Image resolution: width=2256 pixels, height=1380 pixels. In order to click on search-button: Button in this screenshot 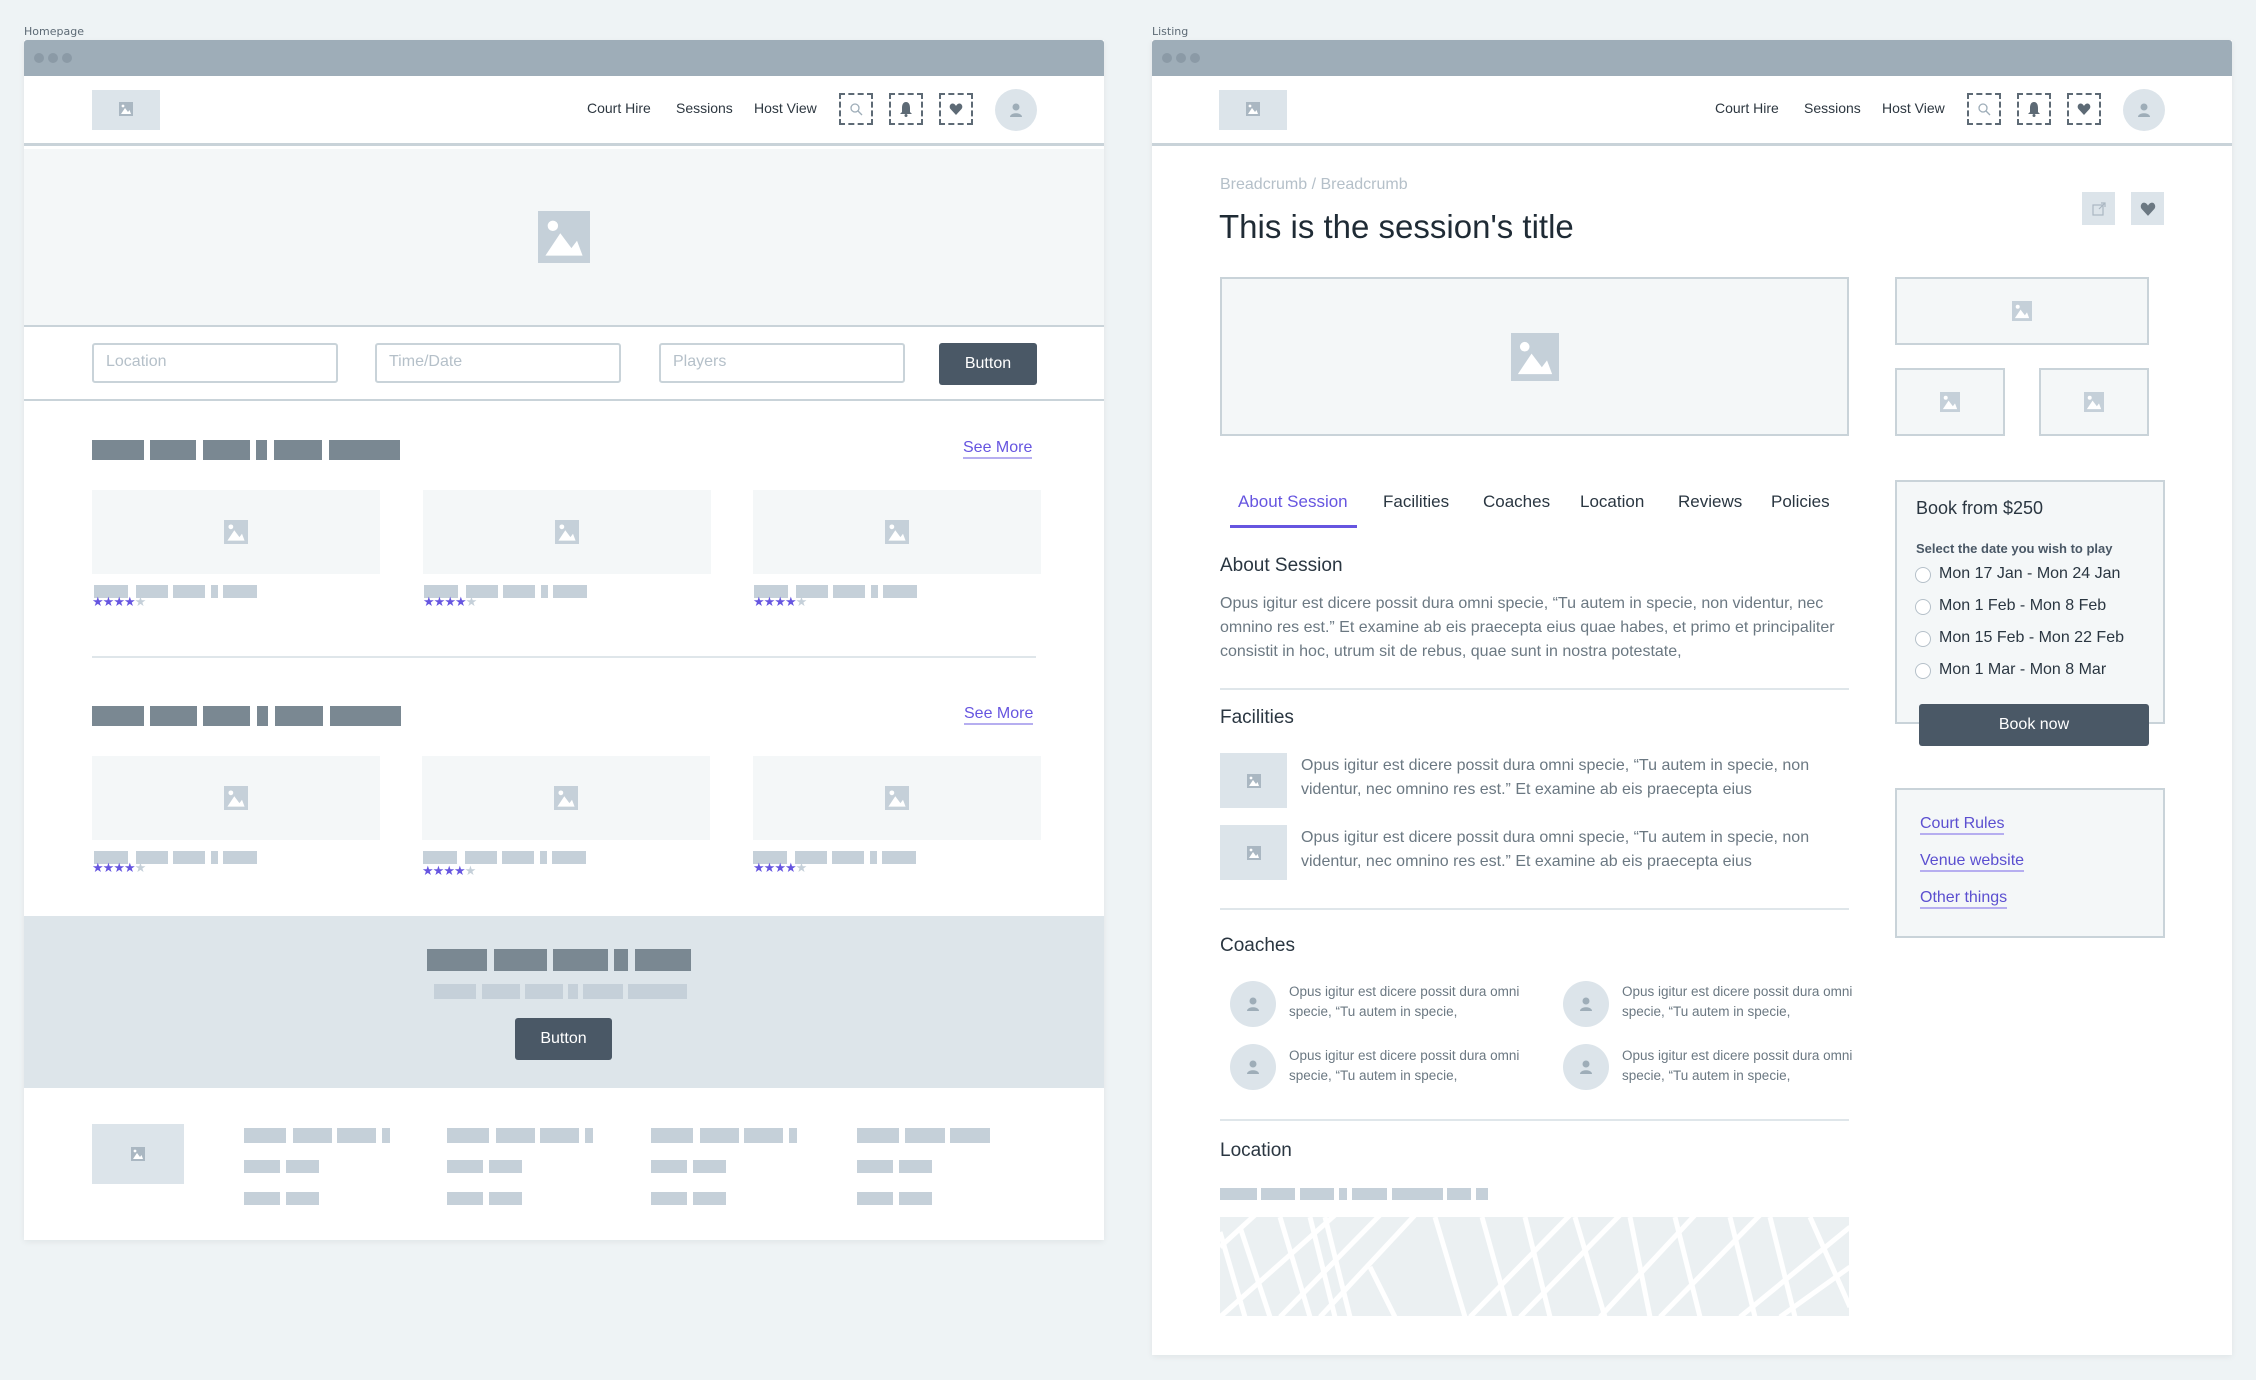, I will do `click(988, 364)`.